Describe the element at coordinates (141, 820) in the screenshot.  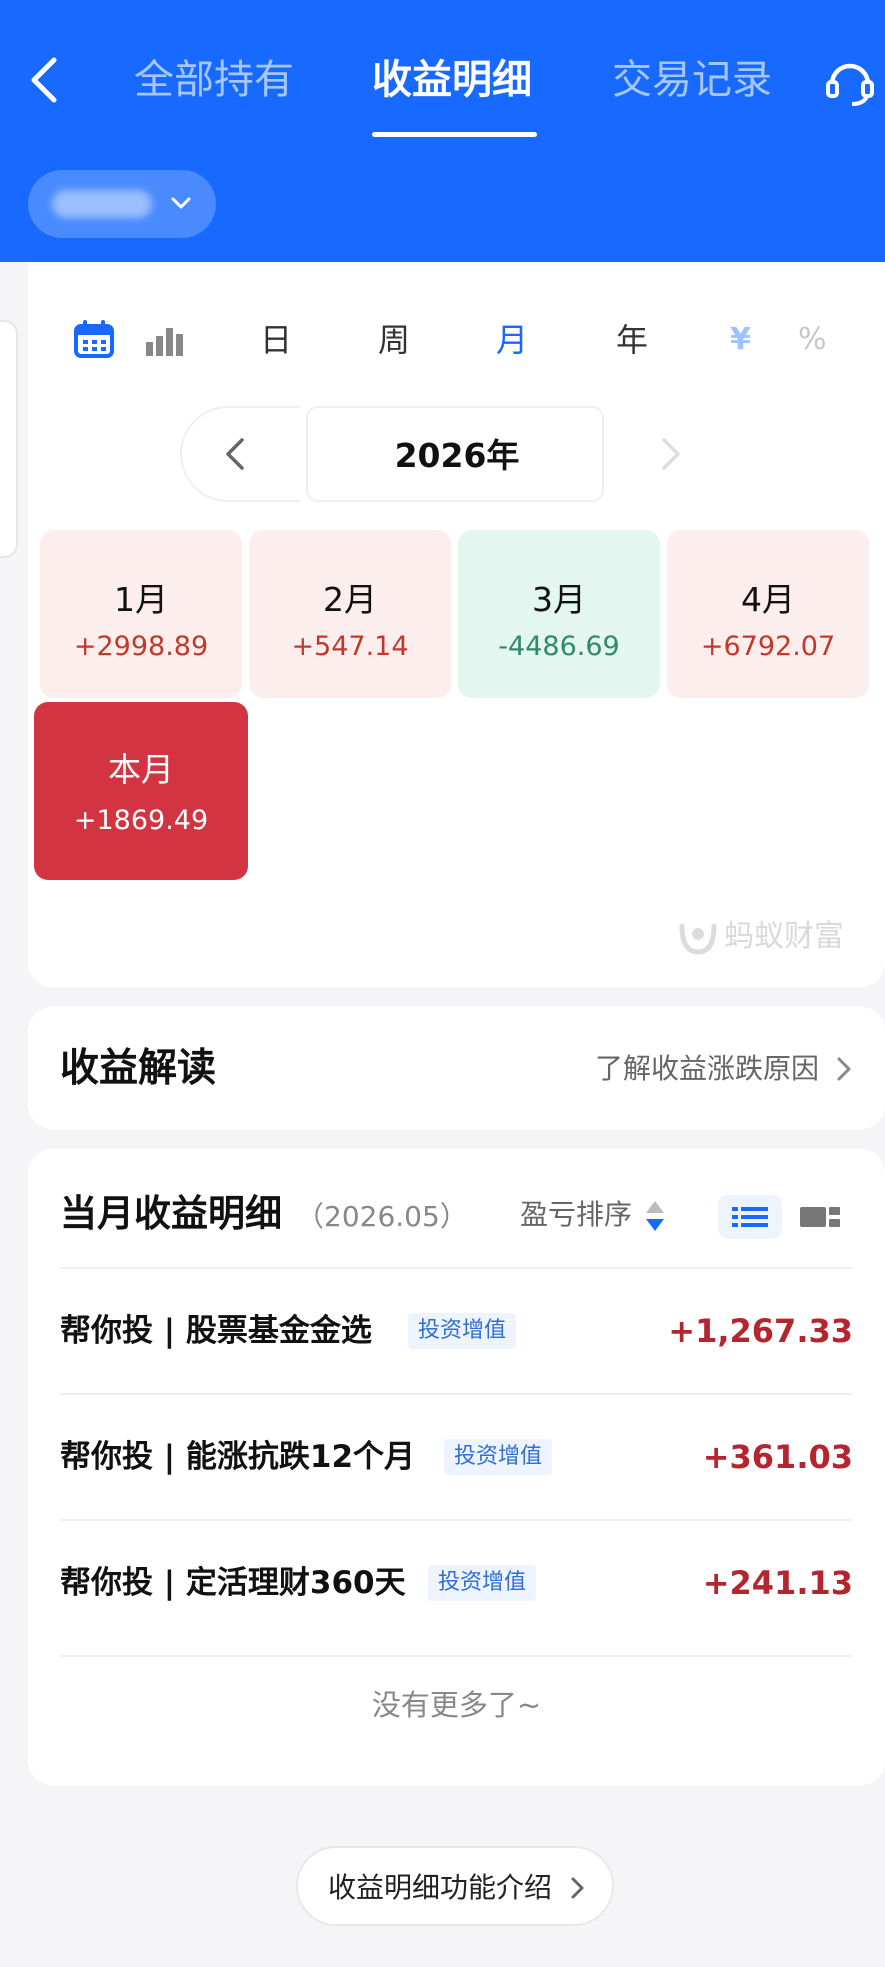
I see `month-value: +1869.49` at that location.